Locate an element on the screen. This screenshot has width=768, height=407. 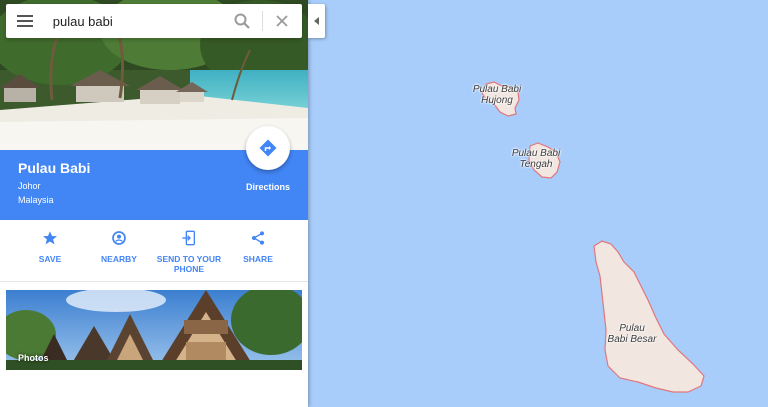
share-icon is located at coordinates (258, 238).